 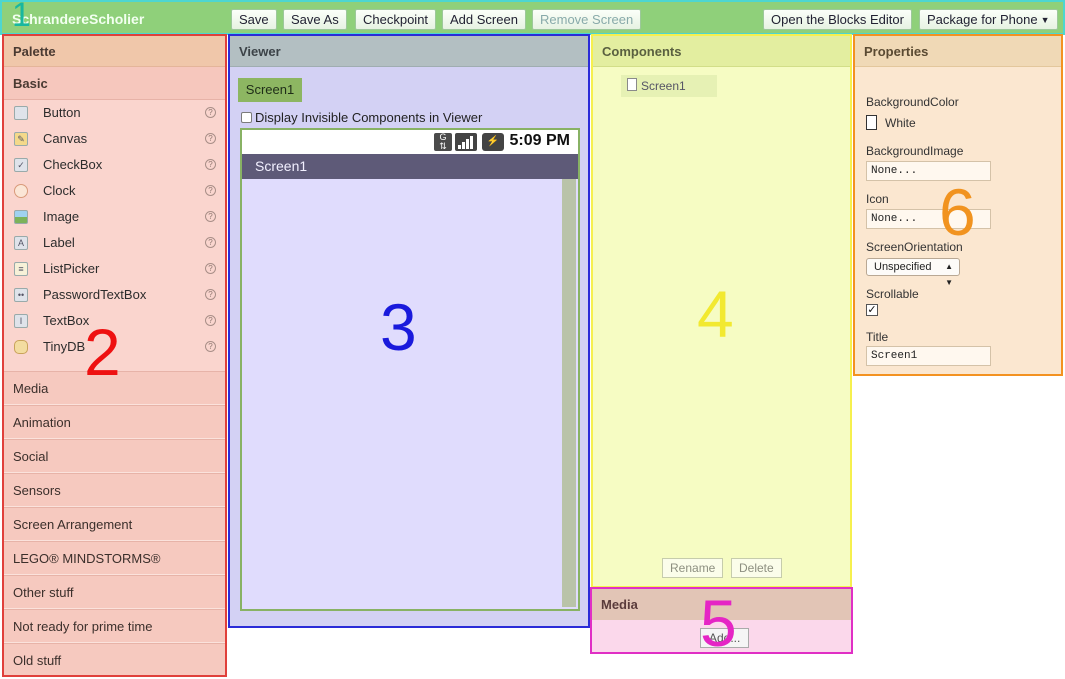 What do you see at coordinates (21, 295) in the screenshot?
I see `password-icon: ••` at bounding box center [21, 295].